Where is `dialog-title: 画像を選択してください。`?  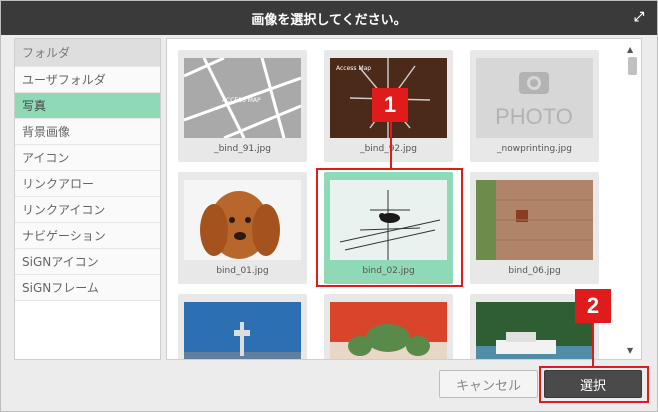
dialog-title: 画像を選択してください。 is located at coordinates (329, 20).